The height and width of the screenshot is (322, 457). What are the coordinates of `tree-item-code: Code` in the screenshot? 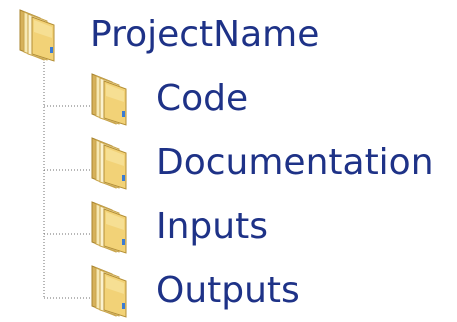 It's located at (167, 99).